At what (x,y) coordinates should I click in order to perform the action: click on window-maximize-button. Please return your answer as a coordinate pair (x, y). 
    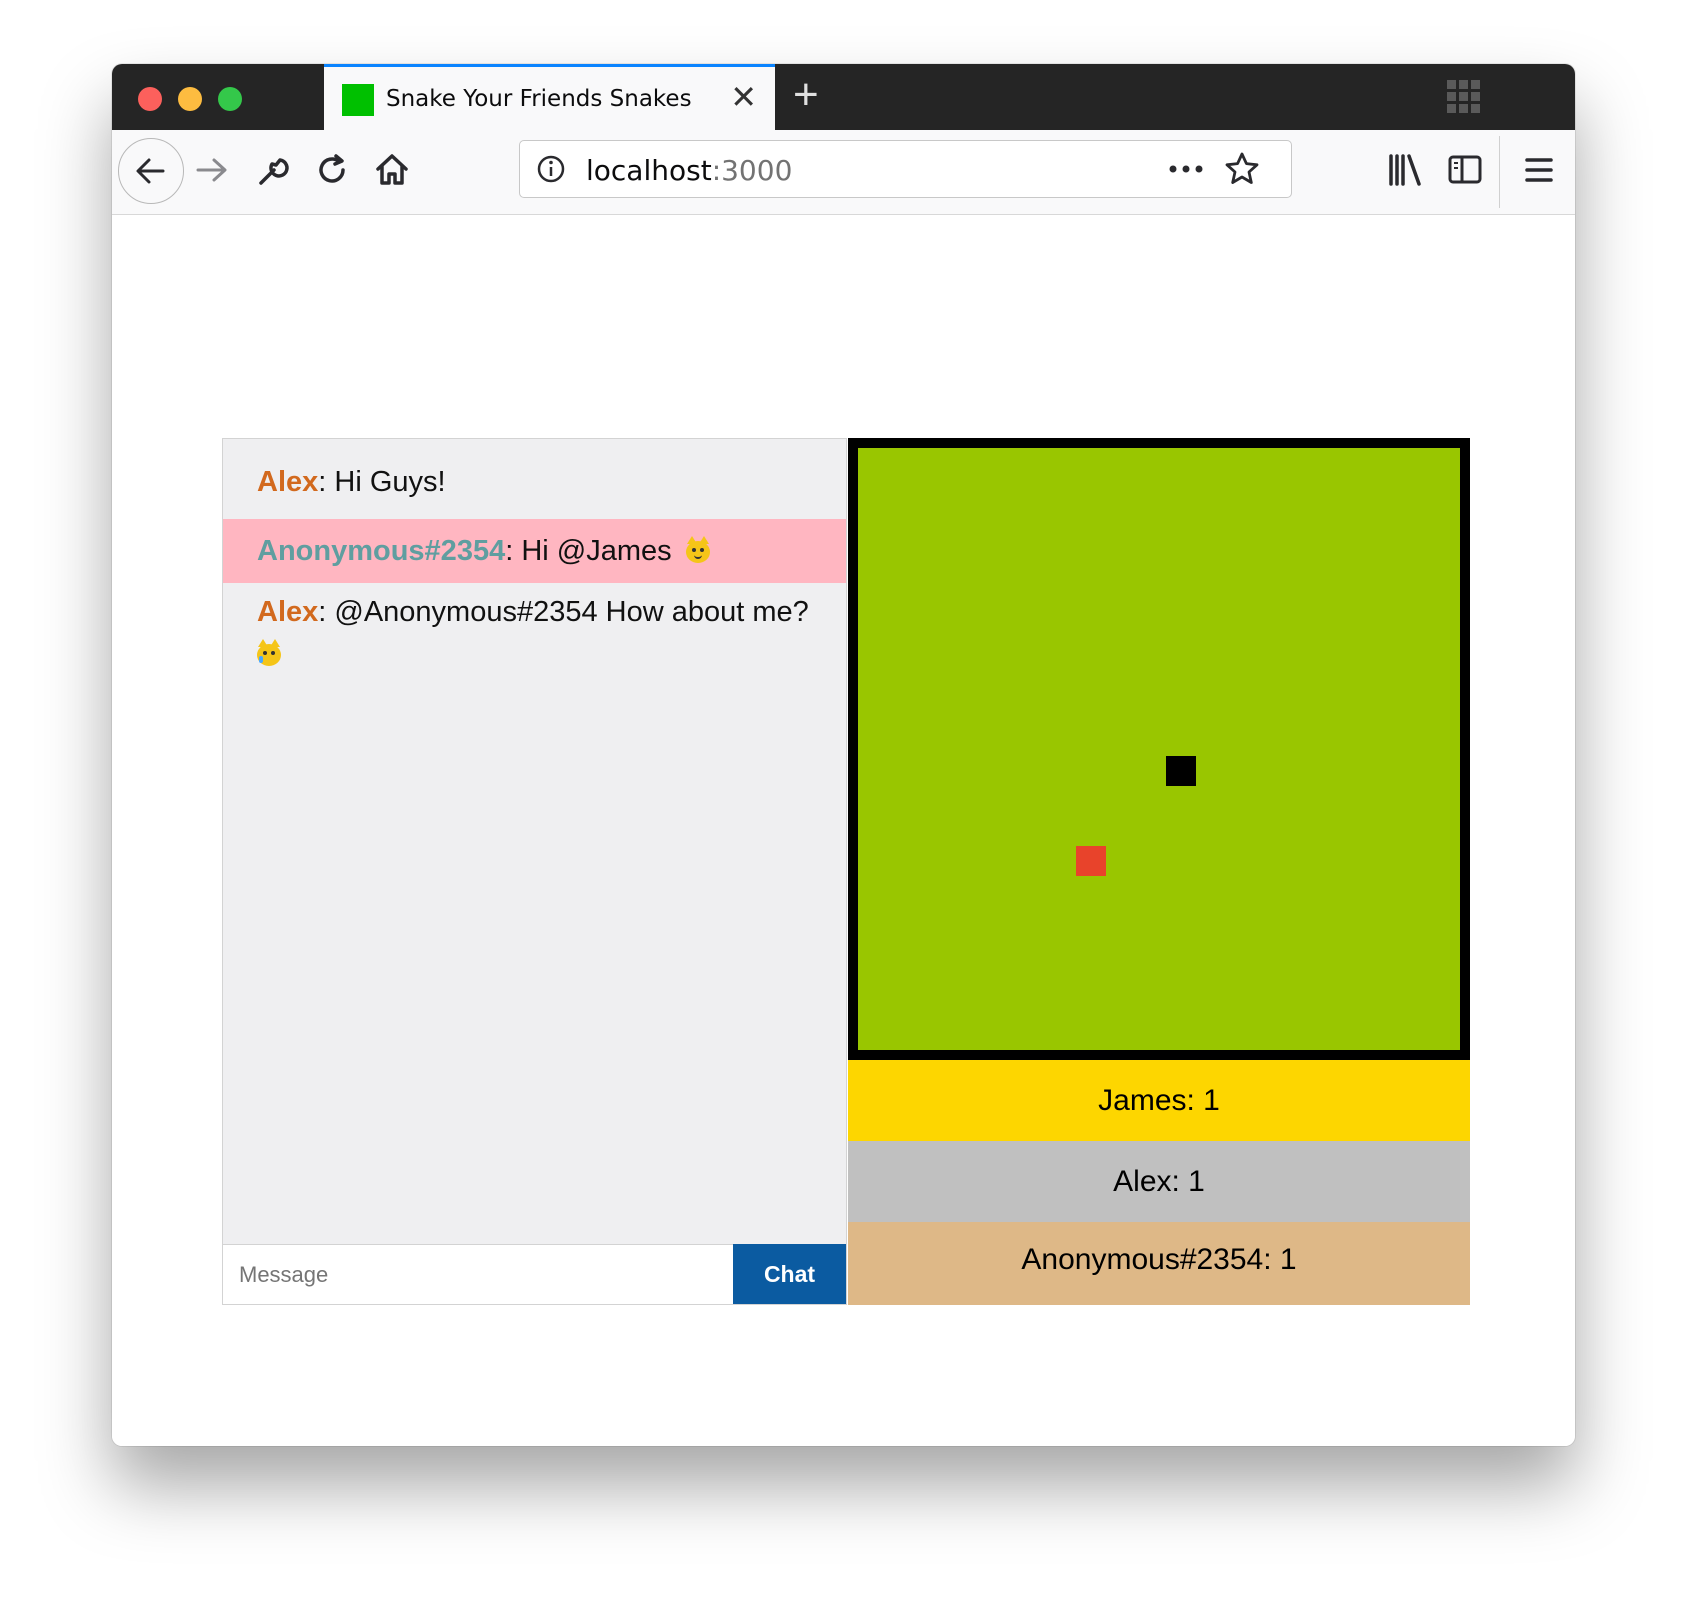
    Looking at the image, I should click on (230, 99).